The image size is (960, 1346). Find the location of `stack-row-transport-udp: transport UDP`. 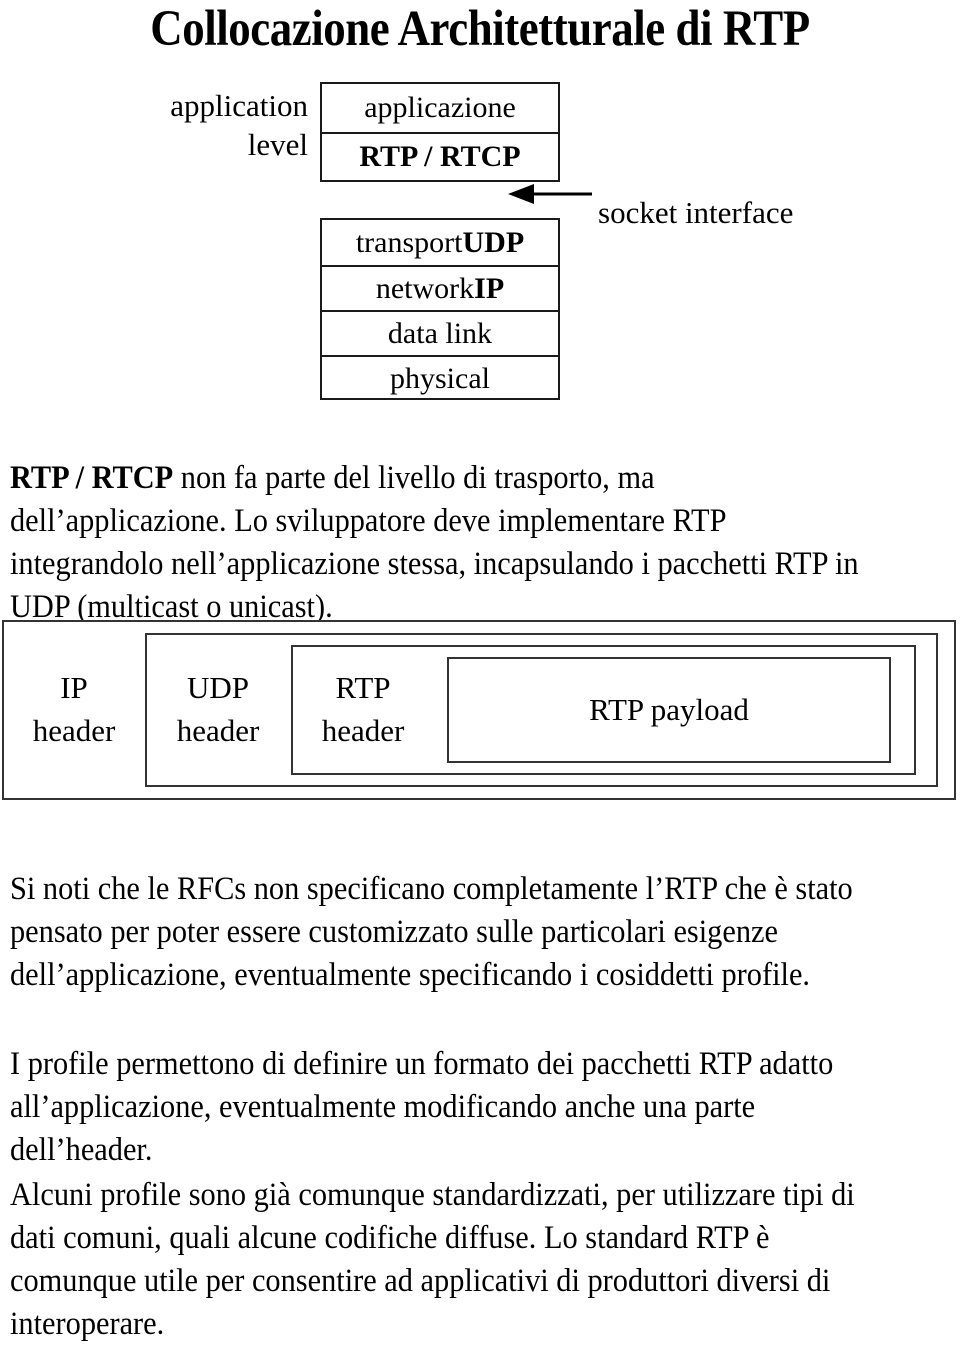

stack-row-transport-udp: transport UDP is located at coordinates (440, 242).